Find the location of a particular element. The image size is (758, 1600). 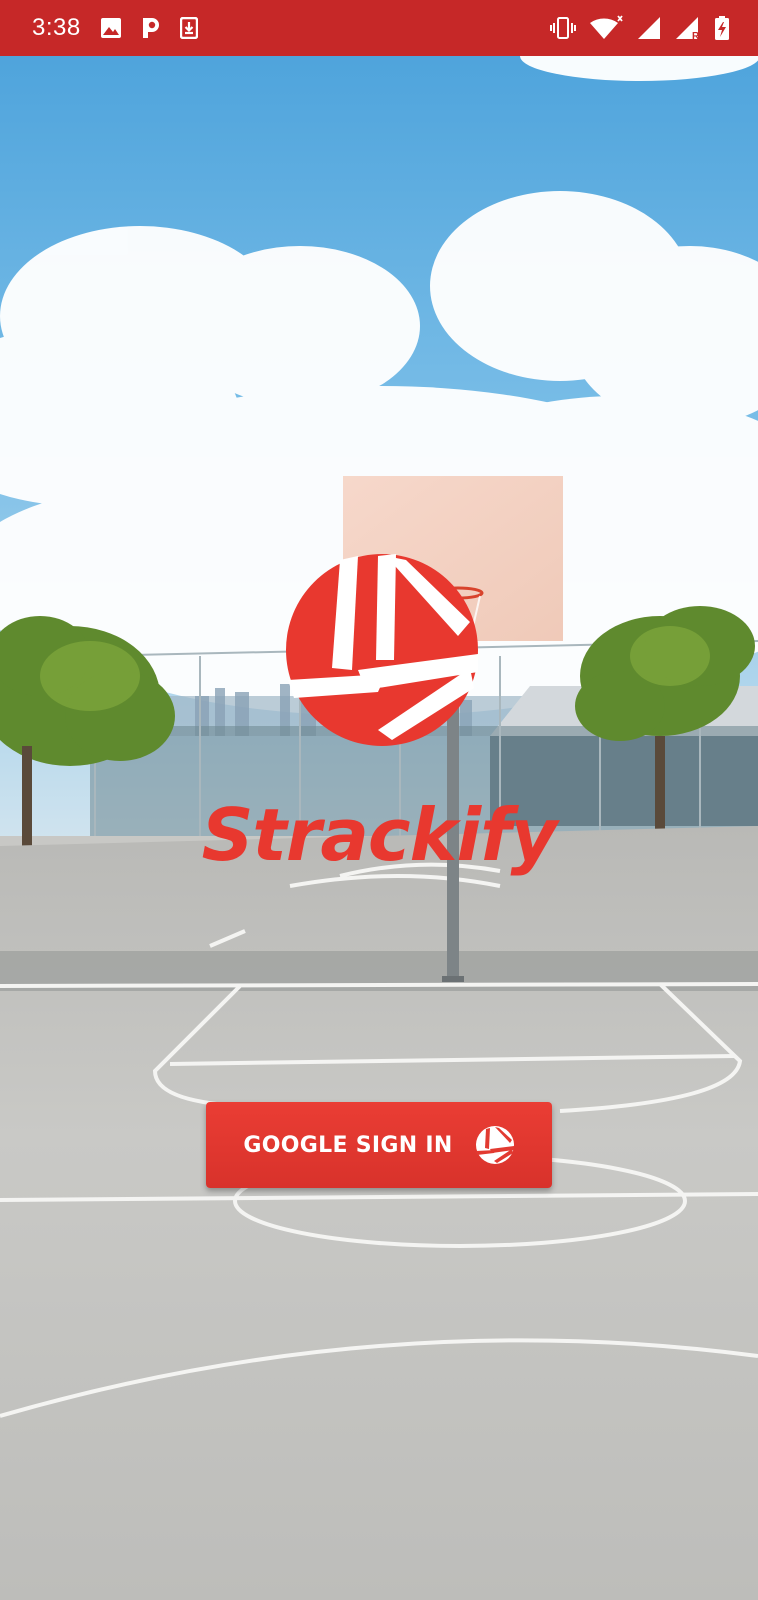

google-sign-in-label: GOOGLE SIGN IN is located at coordinates (348, 1145).